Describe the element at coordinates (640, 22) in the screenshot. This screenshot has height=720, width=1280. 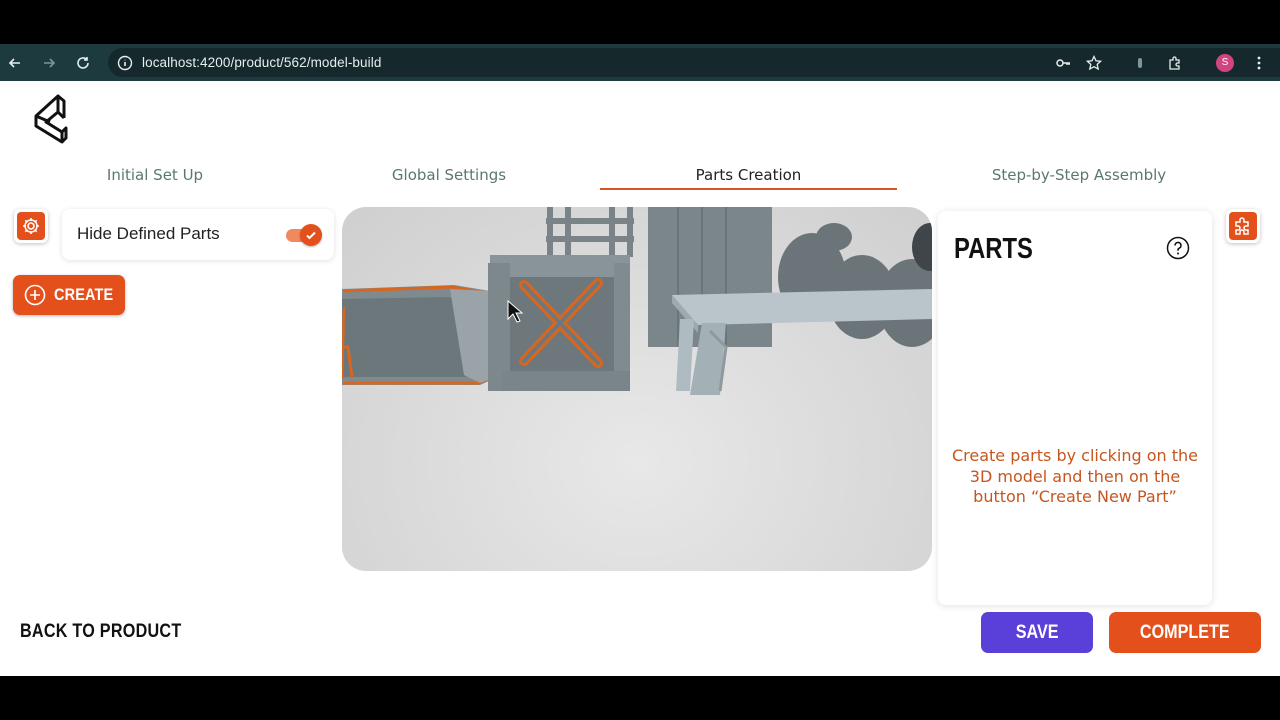
I see `top-black-bar` at that location.